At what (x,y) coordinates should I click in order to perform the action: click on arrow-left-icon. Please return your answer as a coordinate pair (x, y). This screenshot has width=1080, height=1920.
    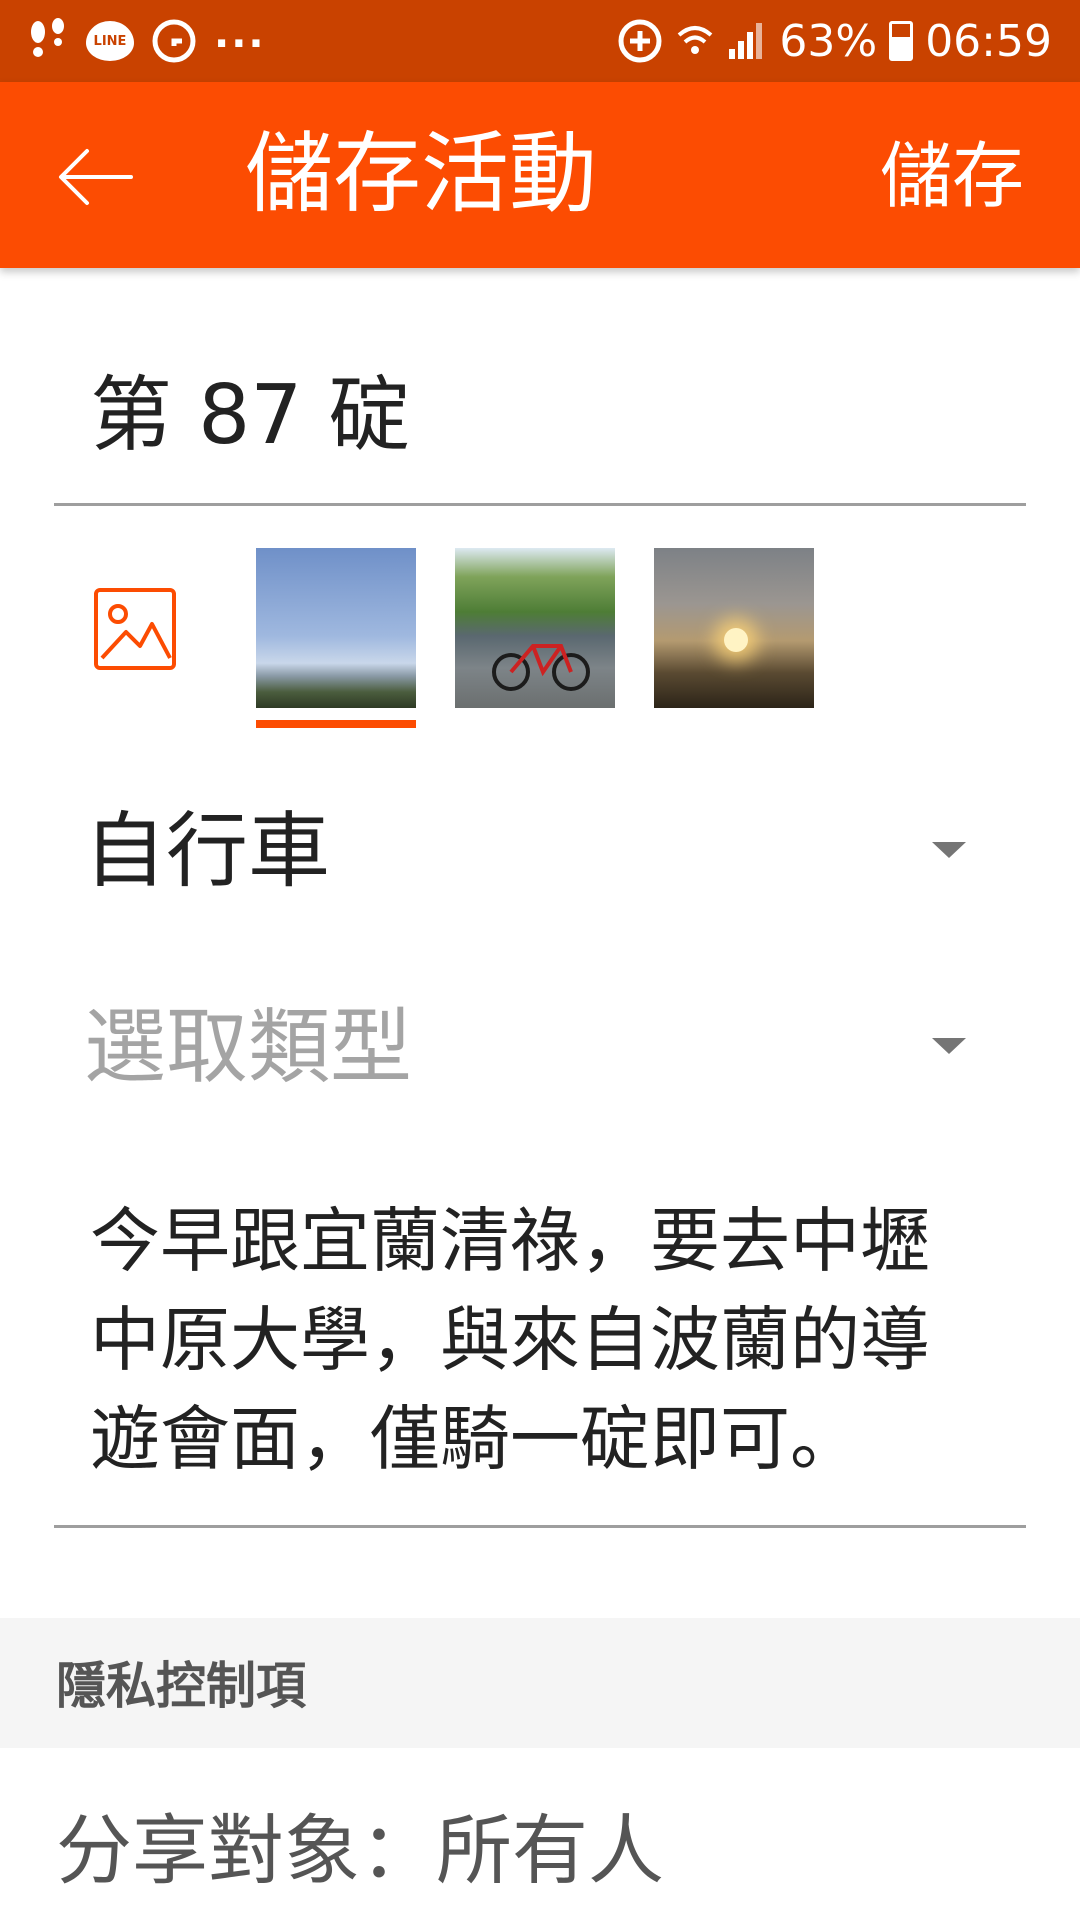
    Looking at the image, I should click on (96, 177).